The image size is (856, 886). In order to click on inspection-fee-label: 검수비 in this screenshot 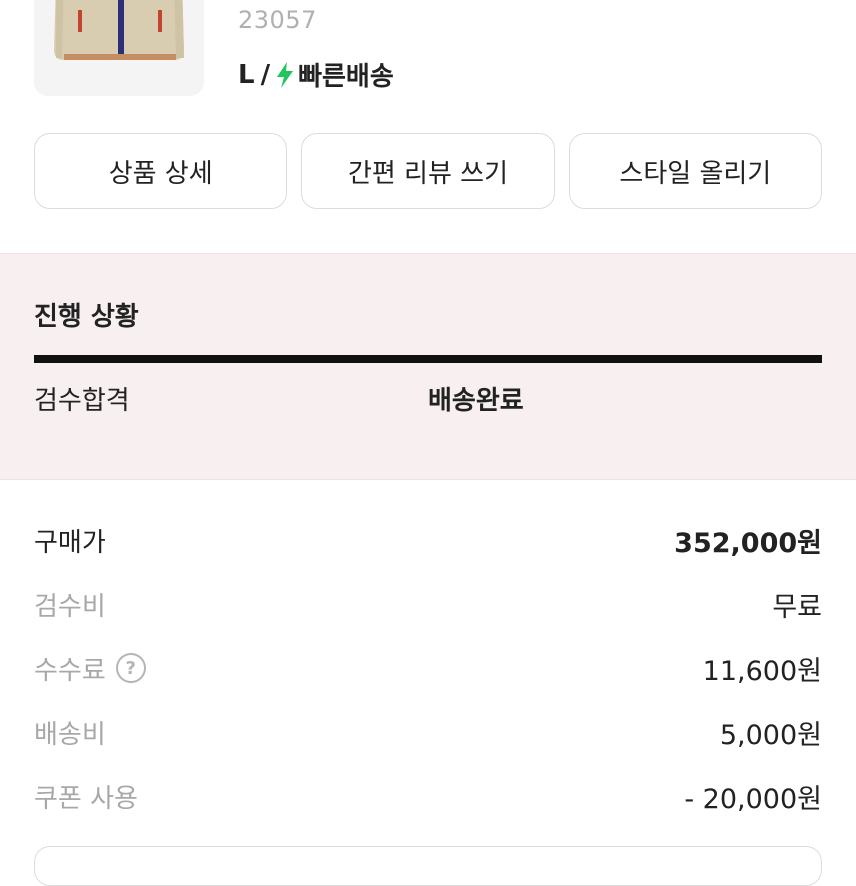, I will do `click(70, 606)`.